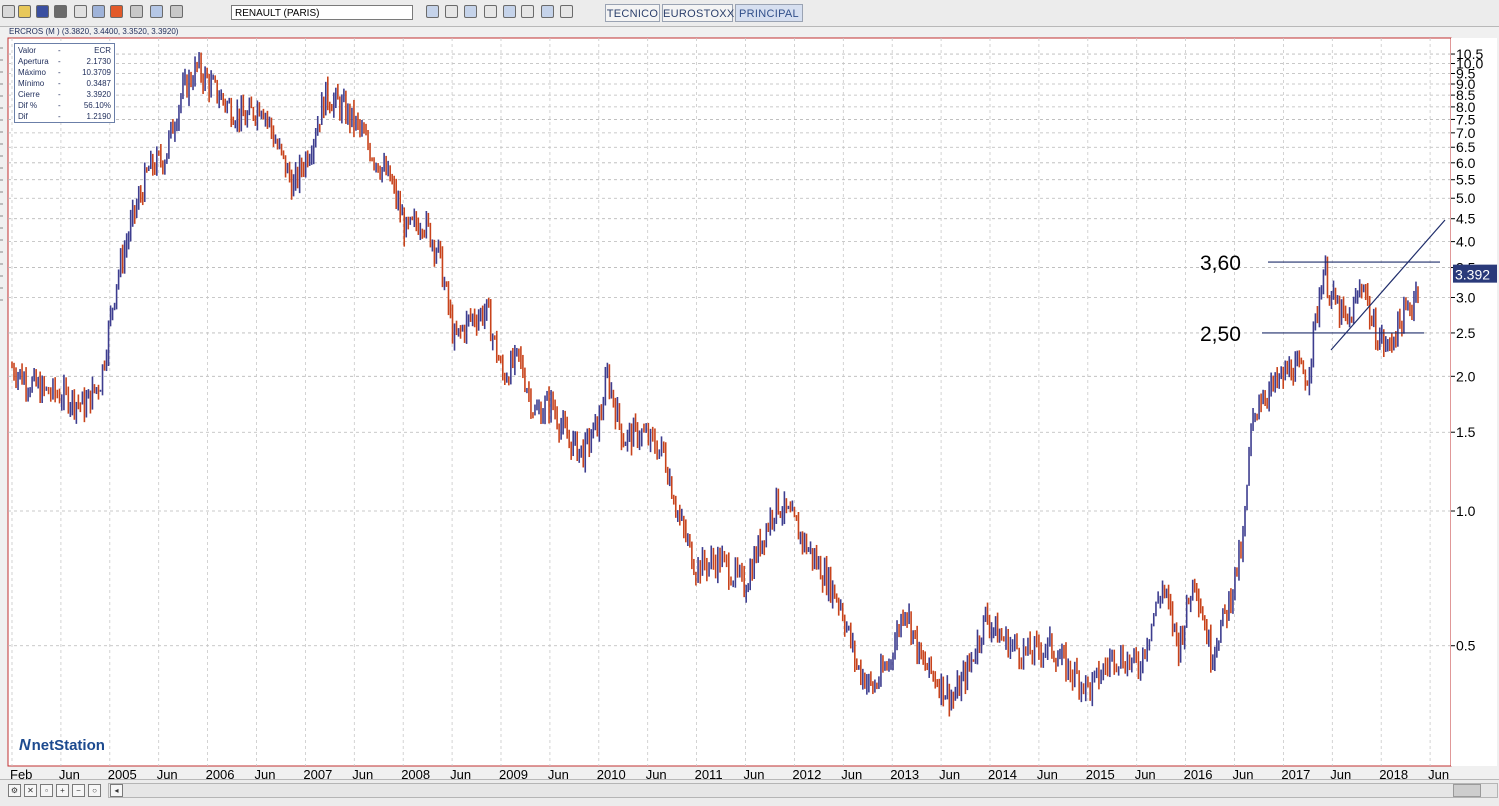 This screenshot has width=1499, height=806. What do you see at coordinates (136, 11) in the screenshot?
I see `text-icon` at bounding box center [136, 11].